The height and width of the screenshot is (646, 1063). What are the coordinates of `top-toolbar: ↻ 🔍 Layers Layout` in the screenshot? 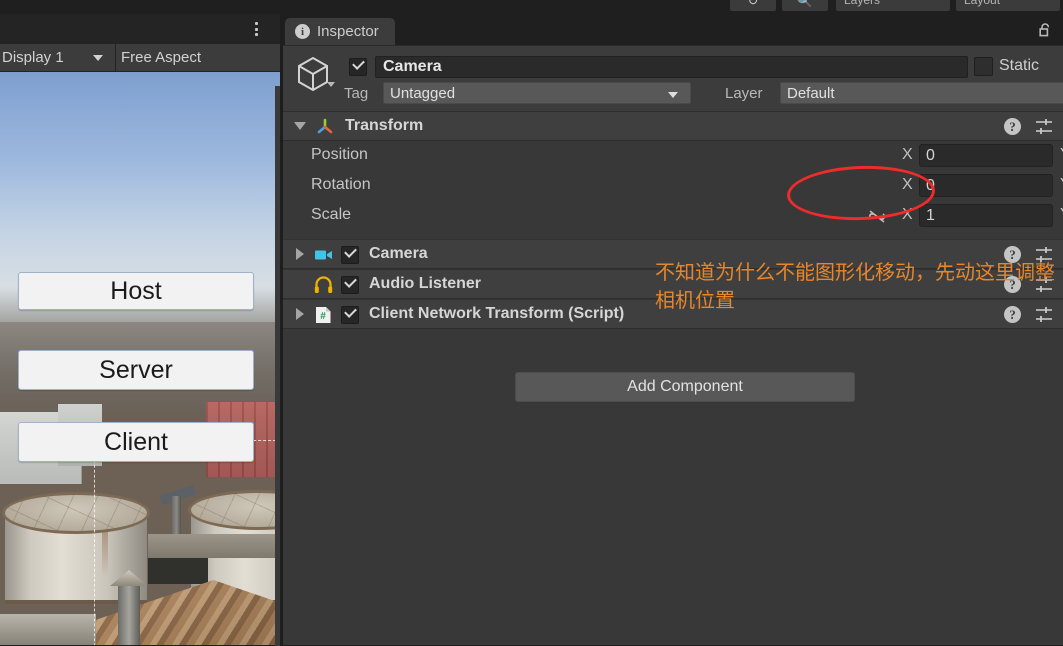 It's located at (531, 7).